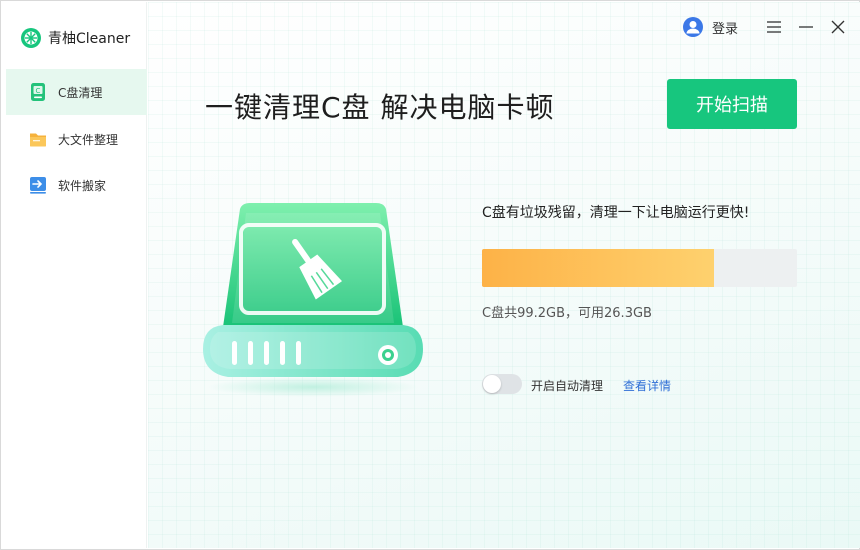 Image resolution: width=860 pixels, height=550 pixels. I want to click on start-scan-button: 开始扫描, so click(732, 104).